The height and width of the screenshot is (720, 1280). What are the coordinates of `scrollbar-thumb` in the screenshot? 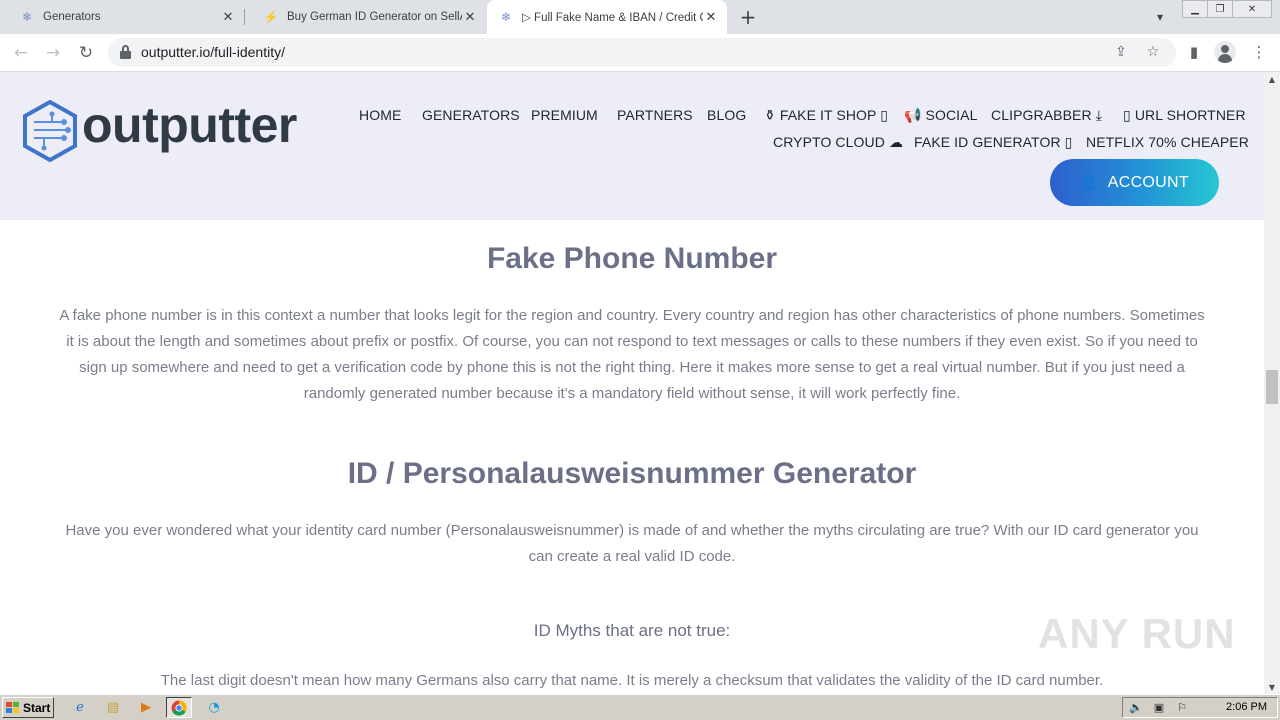 It's located at (1272, 387).